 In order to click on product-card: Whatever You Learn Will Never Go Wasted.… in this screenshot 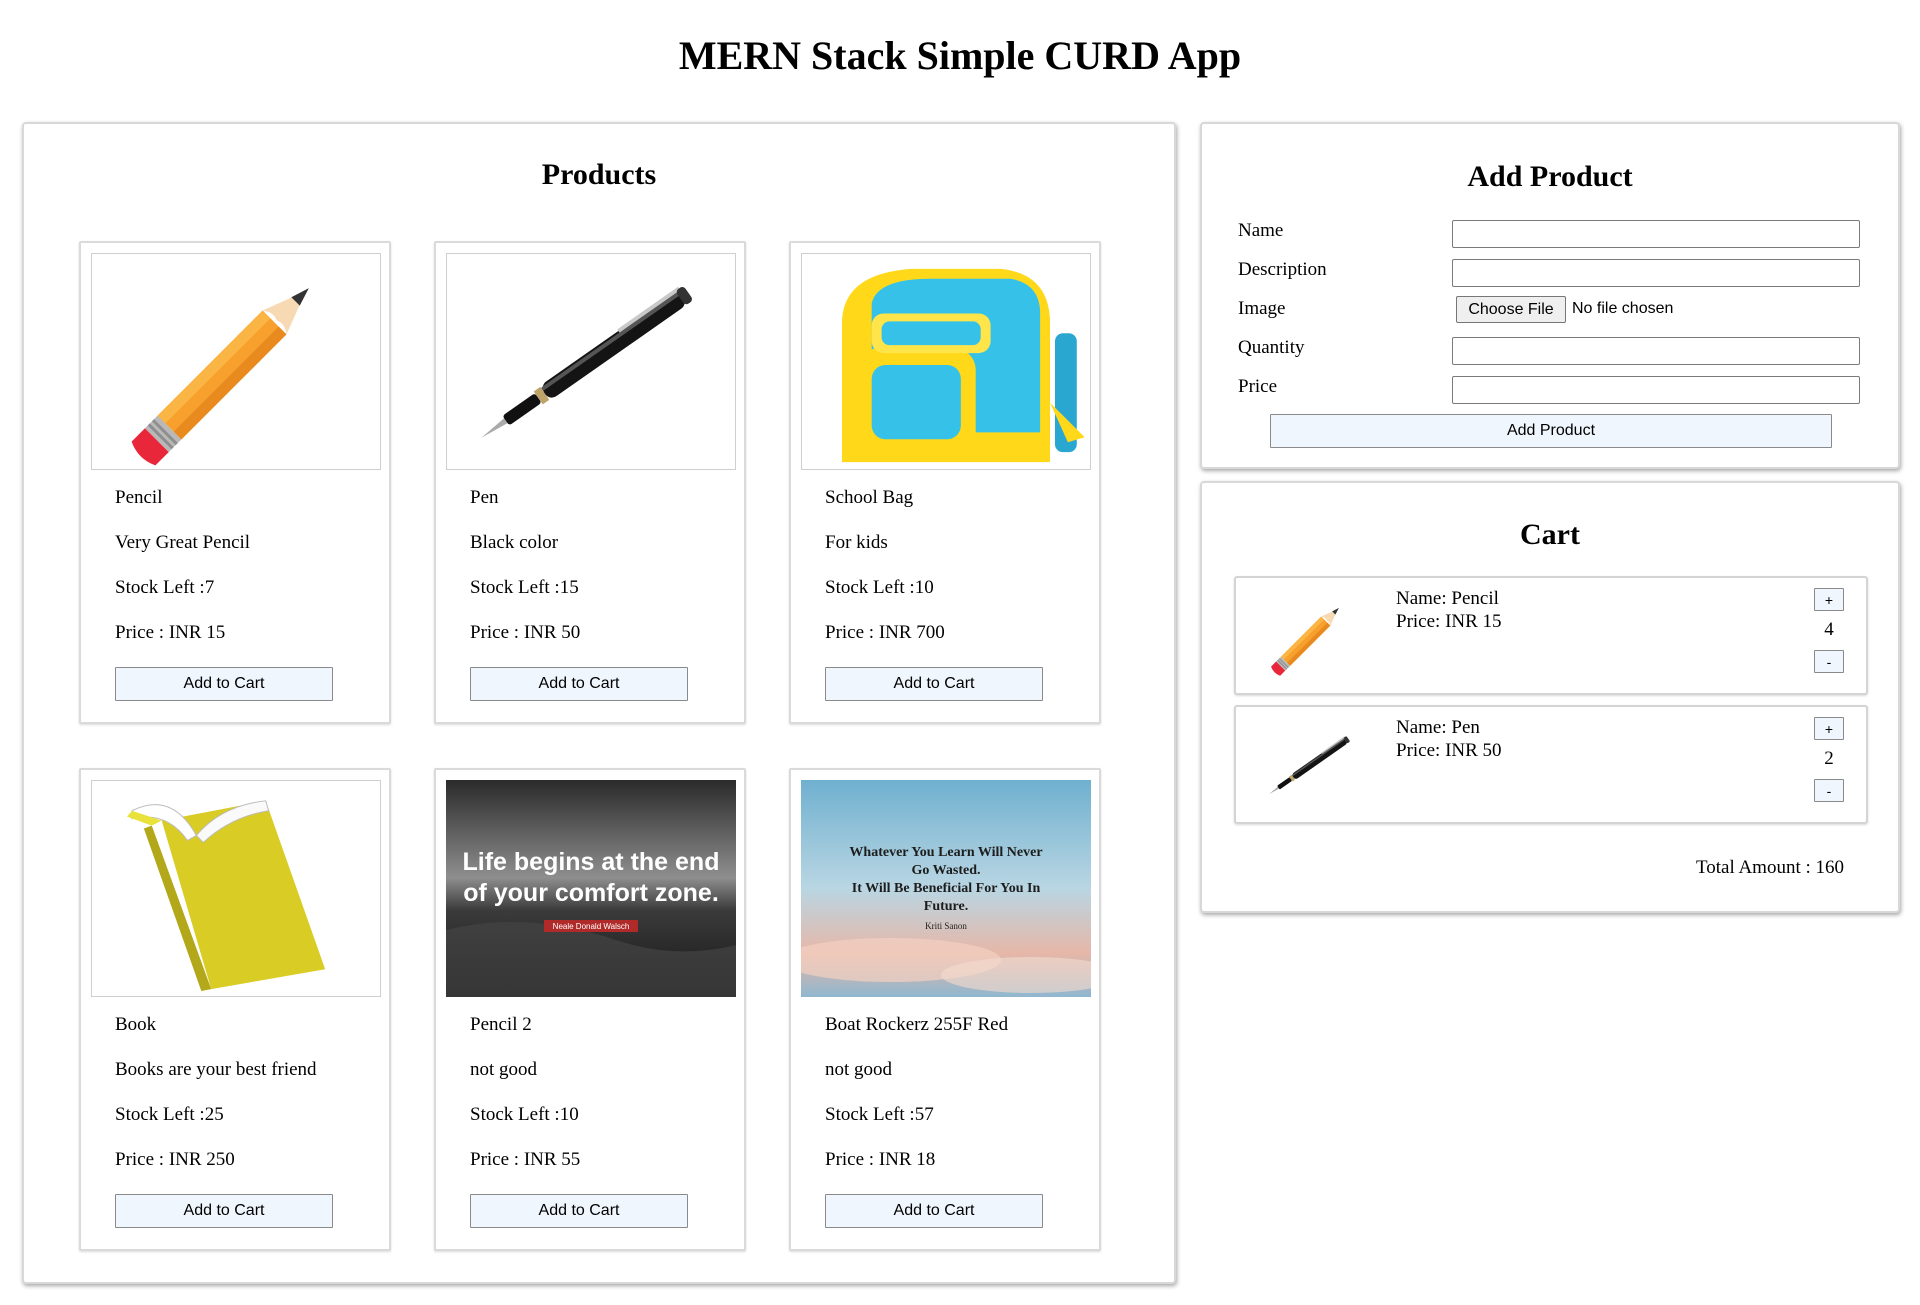, I will do `click(945, 1009)`.